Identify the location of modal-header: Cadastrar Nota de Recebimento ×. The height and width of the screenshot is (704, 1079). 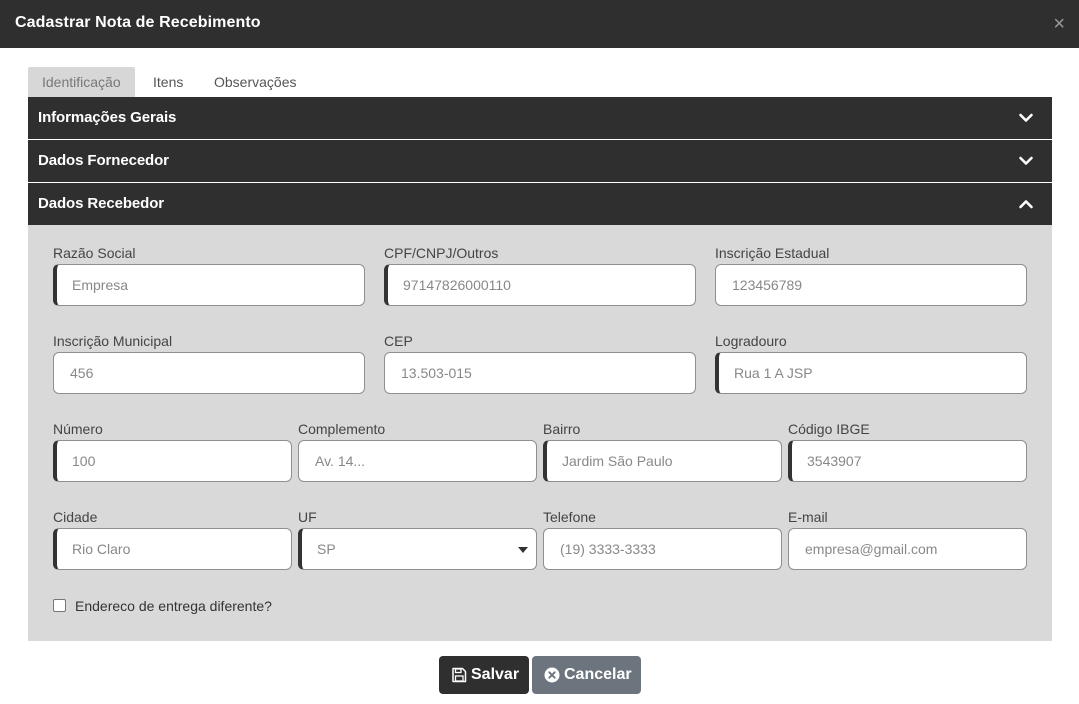
(539, 24).